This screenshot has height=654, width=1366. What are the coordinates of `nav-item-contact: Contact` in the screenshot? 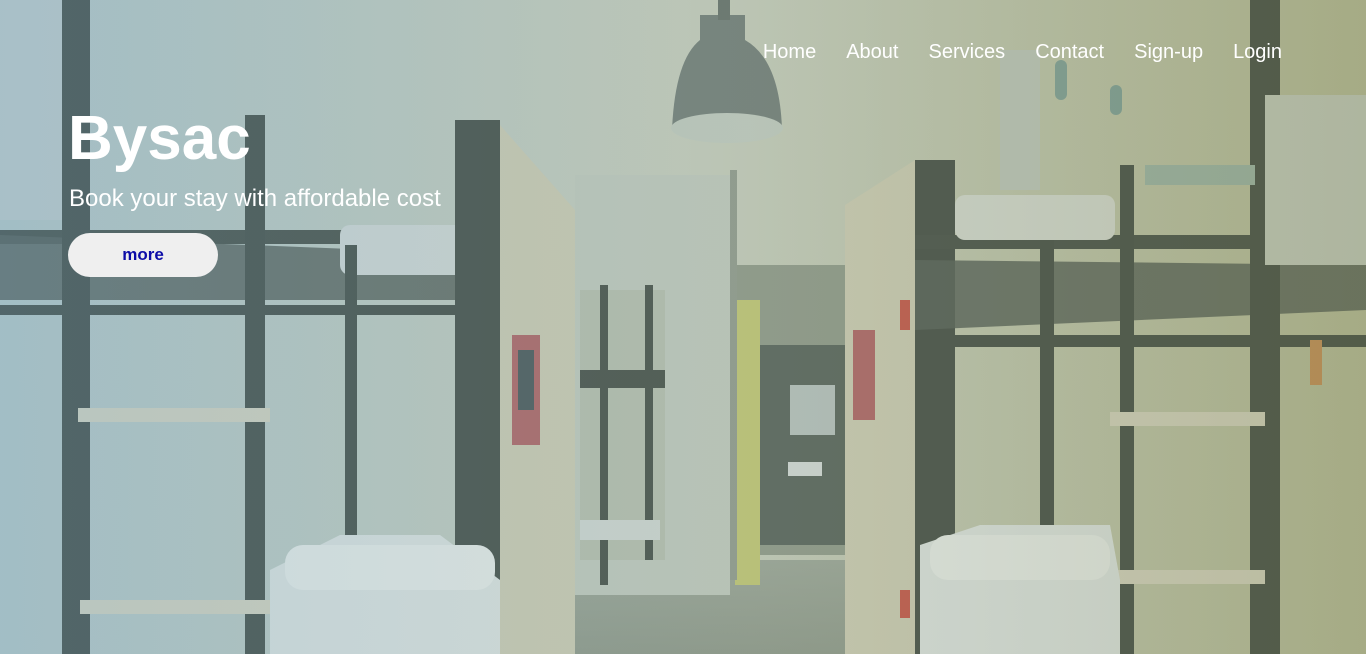 It's located at (1069, 52).